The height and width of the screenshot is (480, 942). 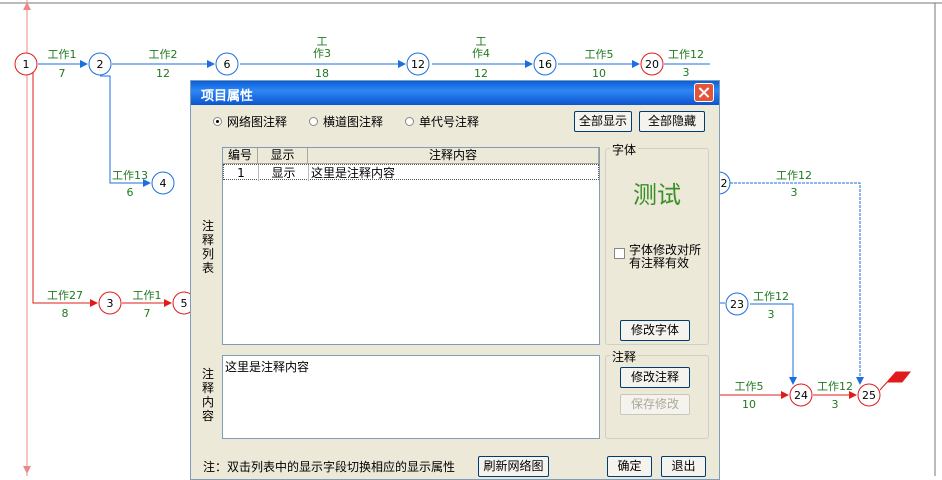 What do you see at coordinates (411, 172) in the screenshot?
I see `list-row: 1 显示 这里是注释内容` at bounding box center [411, 172].